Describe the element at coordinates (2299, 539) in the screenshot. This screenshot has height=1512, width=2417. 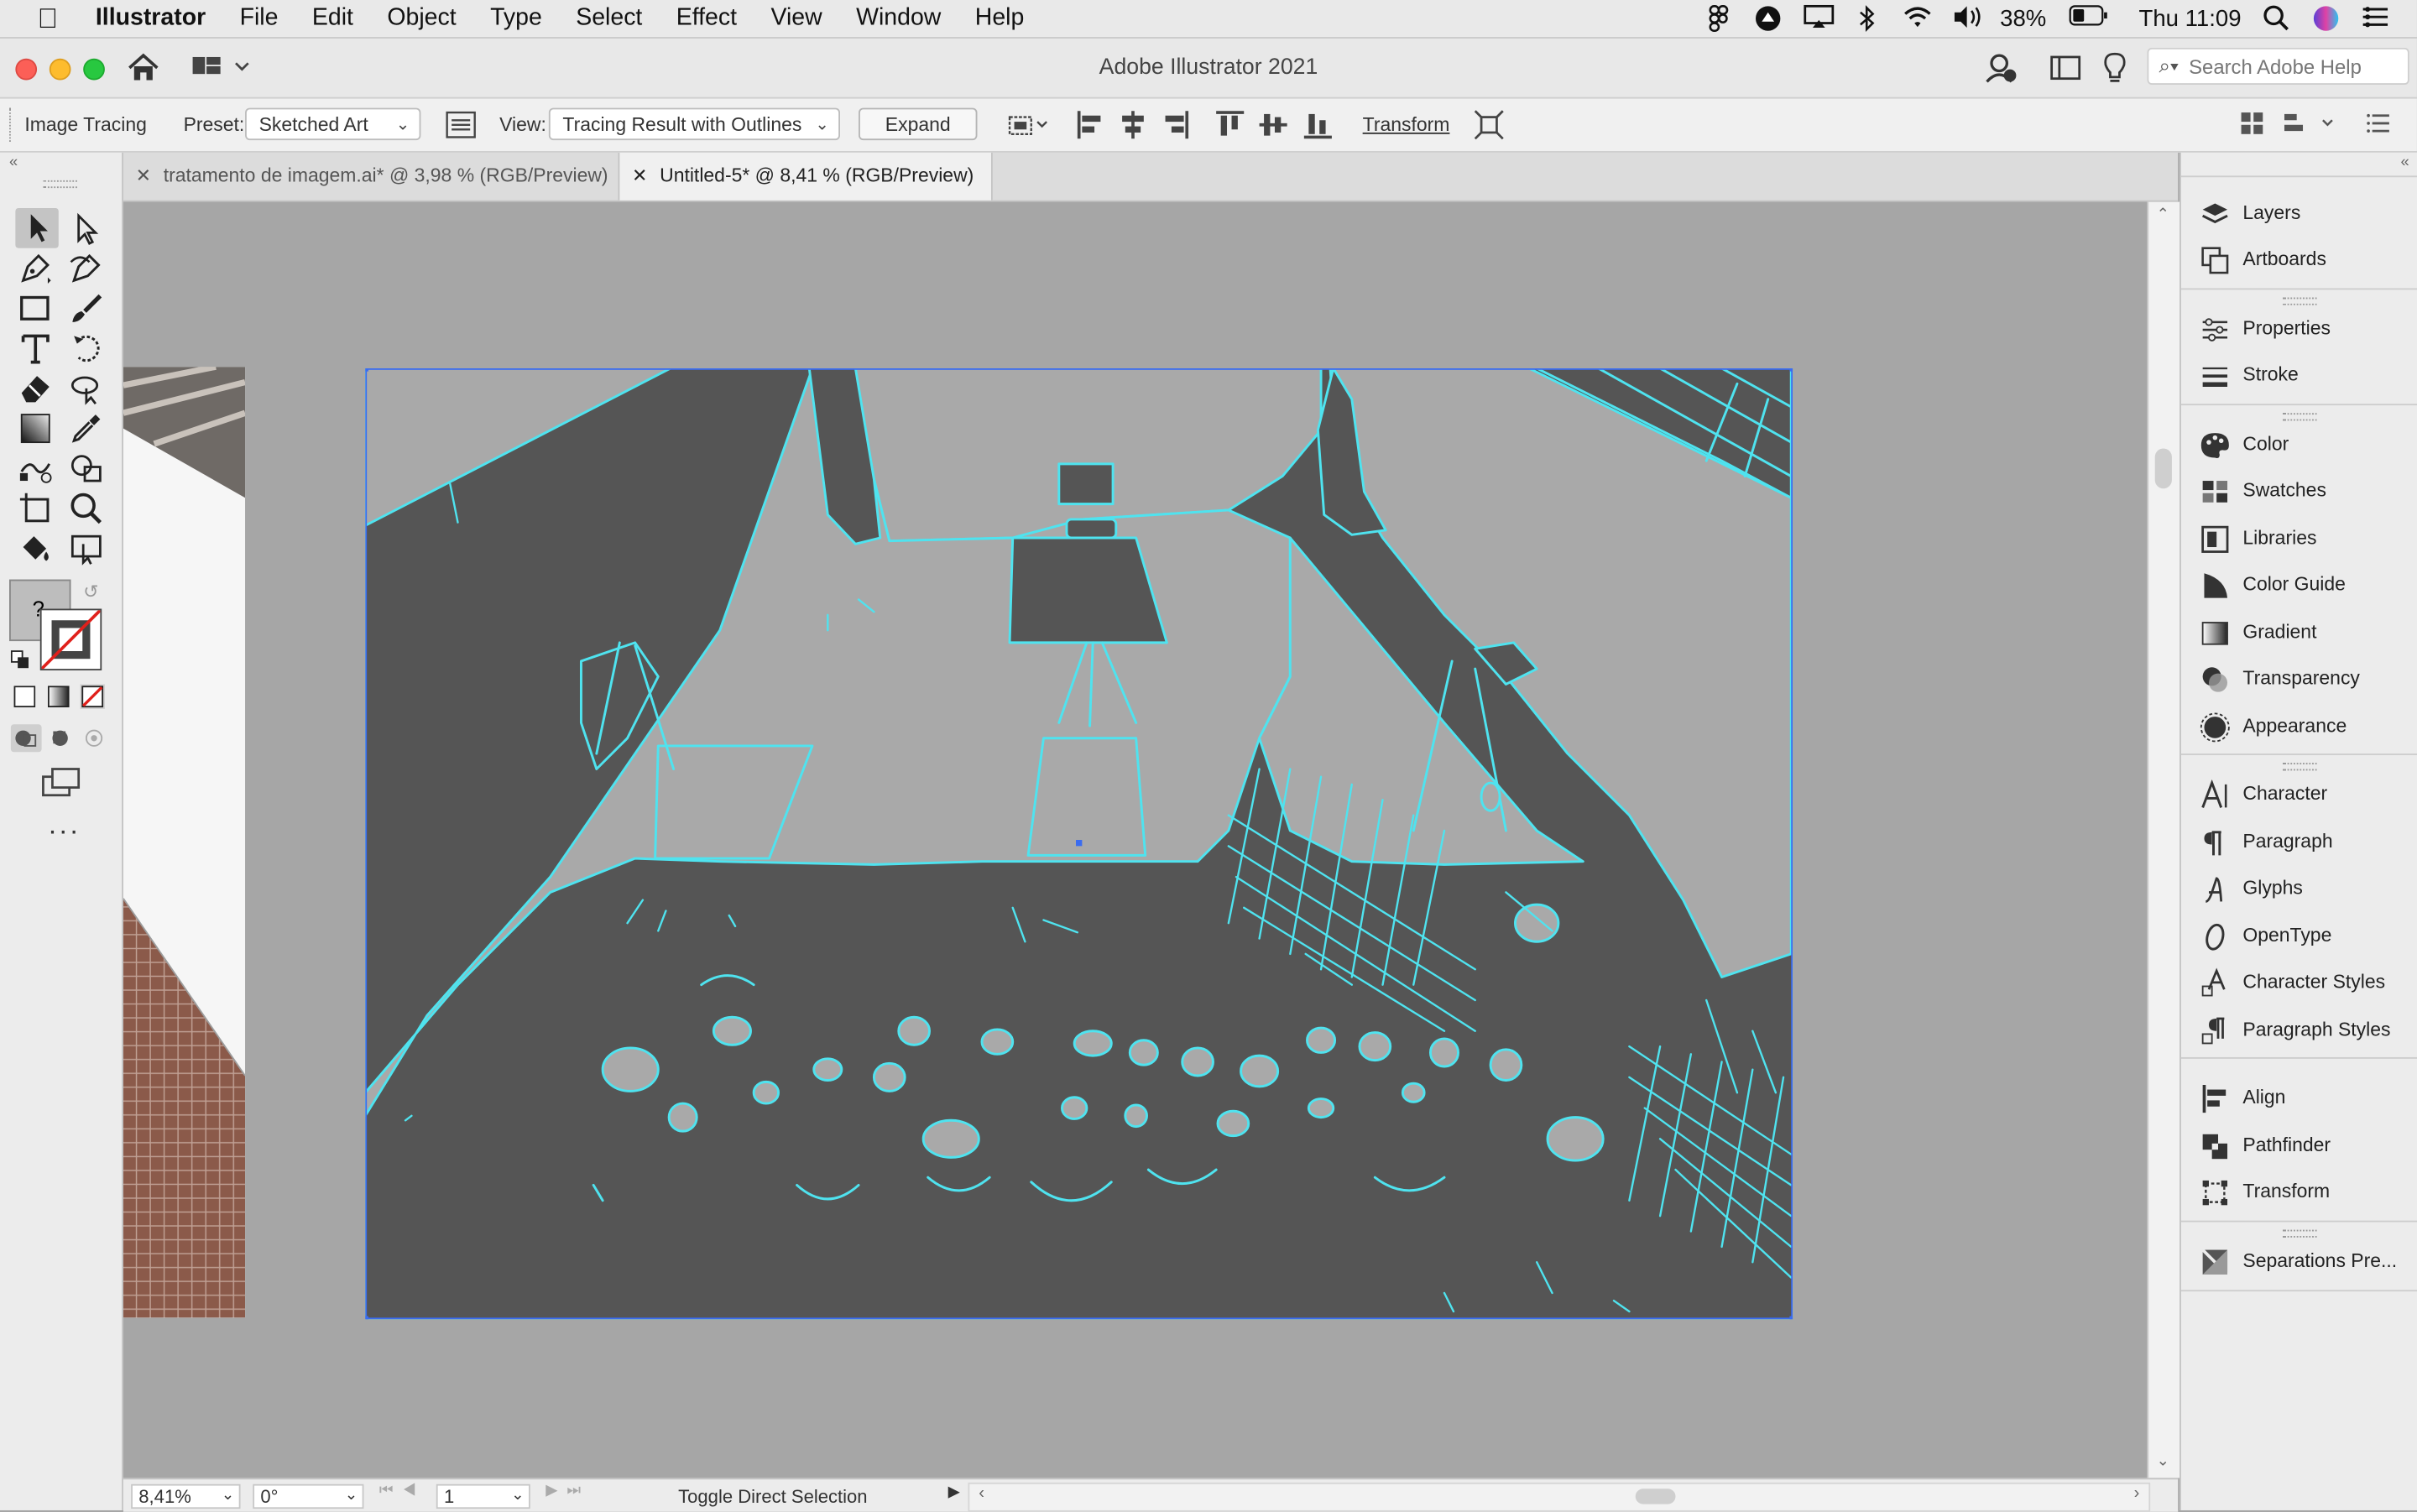
I see `panel-libraries: Libraries` at that location.